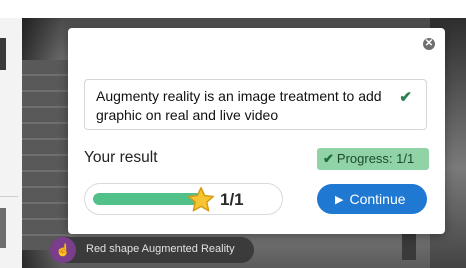  I want to click on star-icon, so click(201, 199).